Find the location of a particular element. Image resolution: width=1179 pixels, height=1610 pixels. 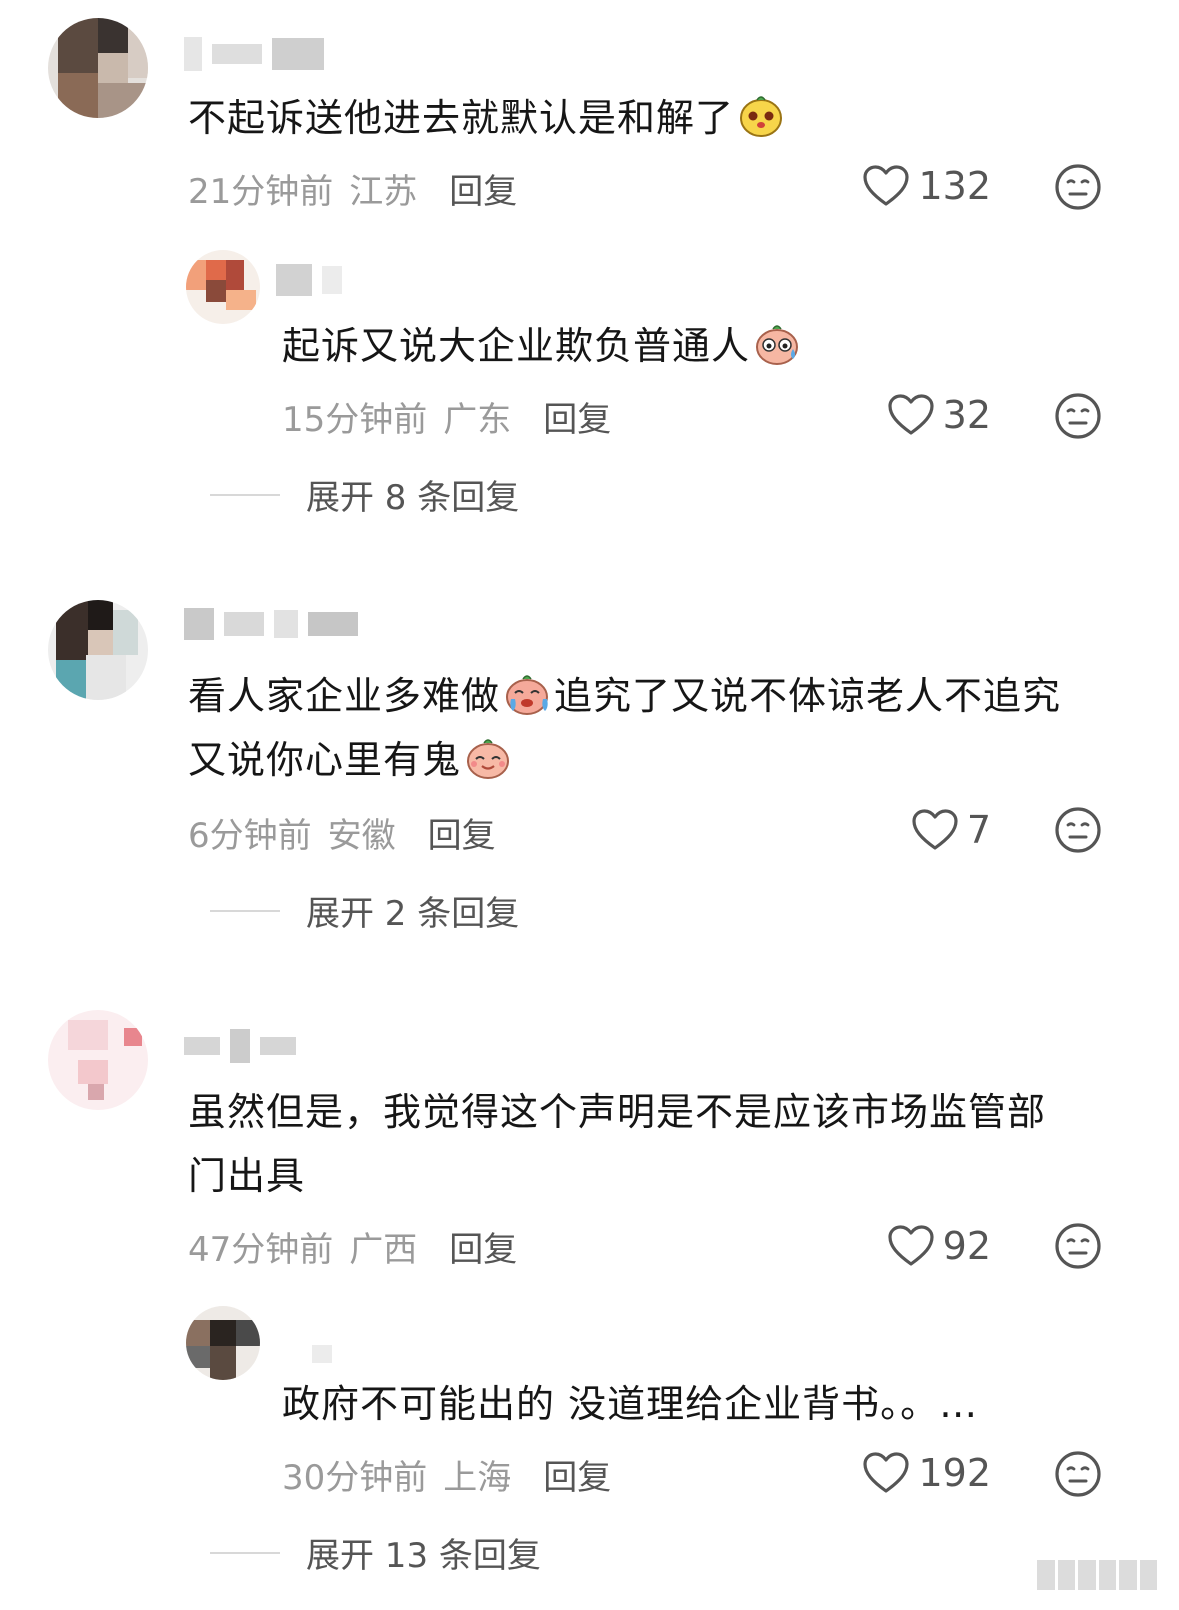

reply-meta: 15分钟前 广东 回复 is located at coordinates (446, 416).